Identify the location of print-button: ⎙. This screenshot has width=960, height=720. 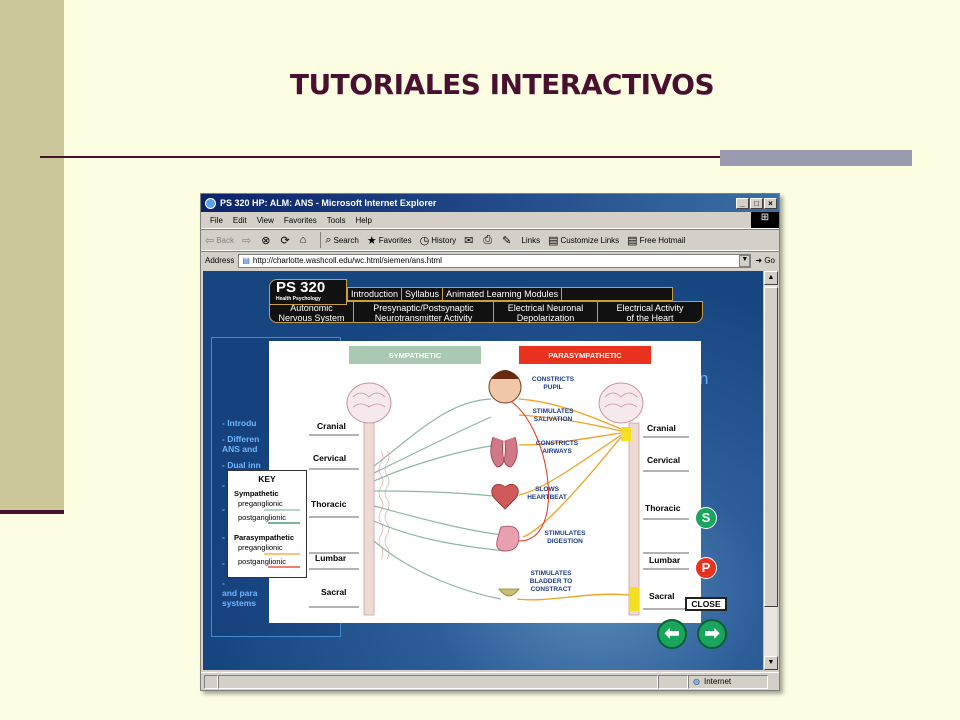
(488, 240).